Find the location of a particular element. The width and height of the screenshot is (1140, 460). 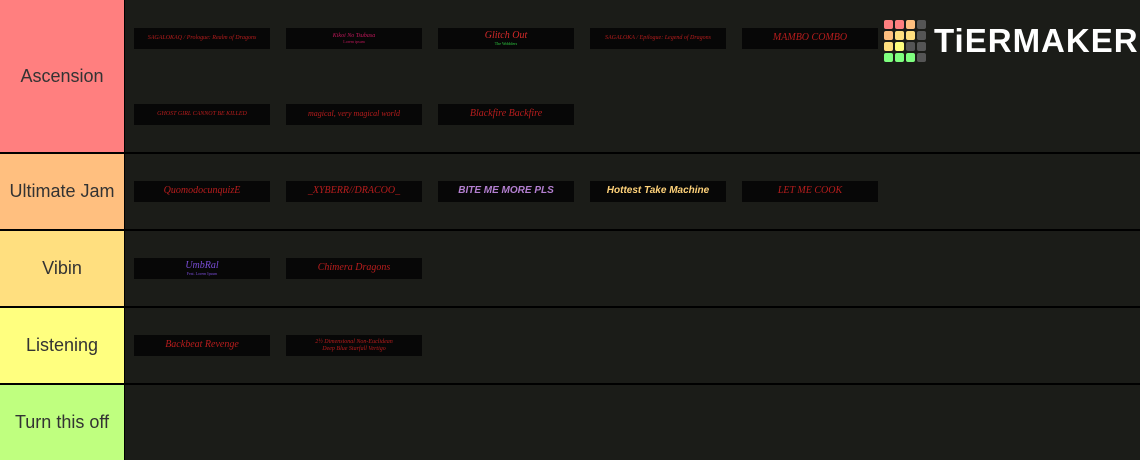

item-subtitle: Deep Blue Starfall Vertigo is located at coordinates (354, 348).